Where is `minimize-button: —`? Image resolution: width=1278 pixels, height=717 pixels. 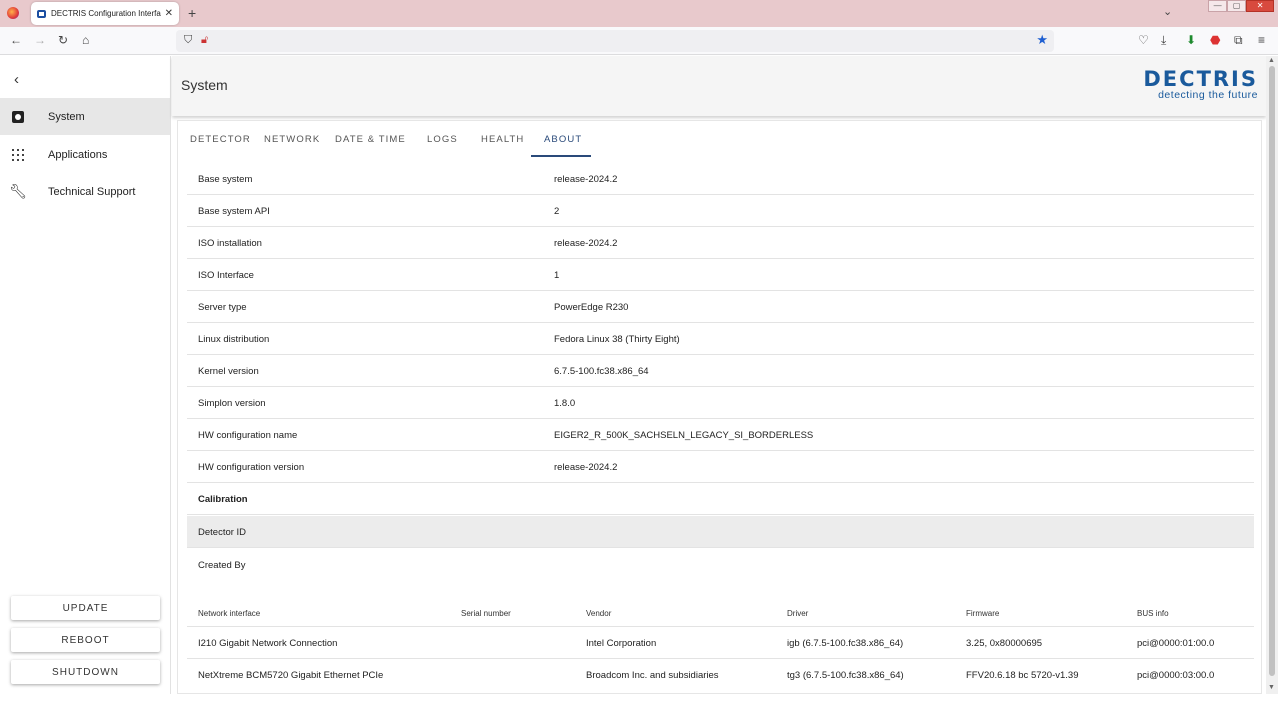 minimize-button: — is located at coordinates (1218, 6).